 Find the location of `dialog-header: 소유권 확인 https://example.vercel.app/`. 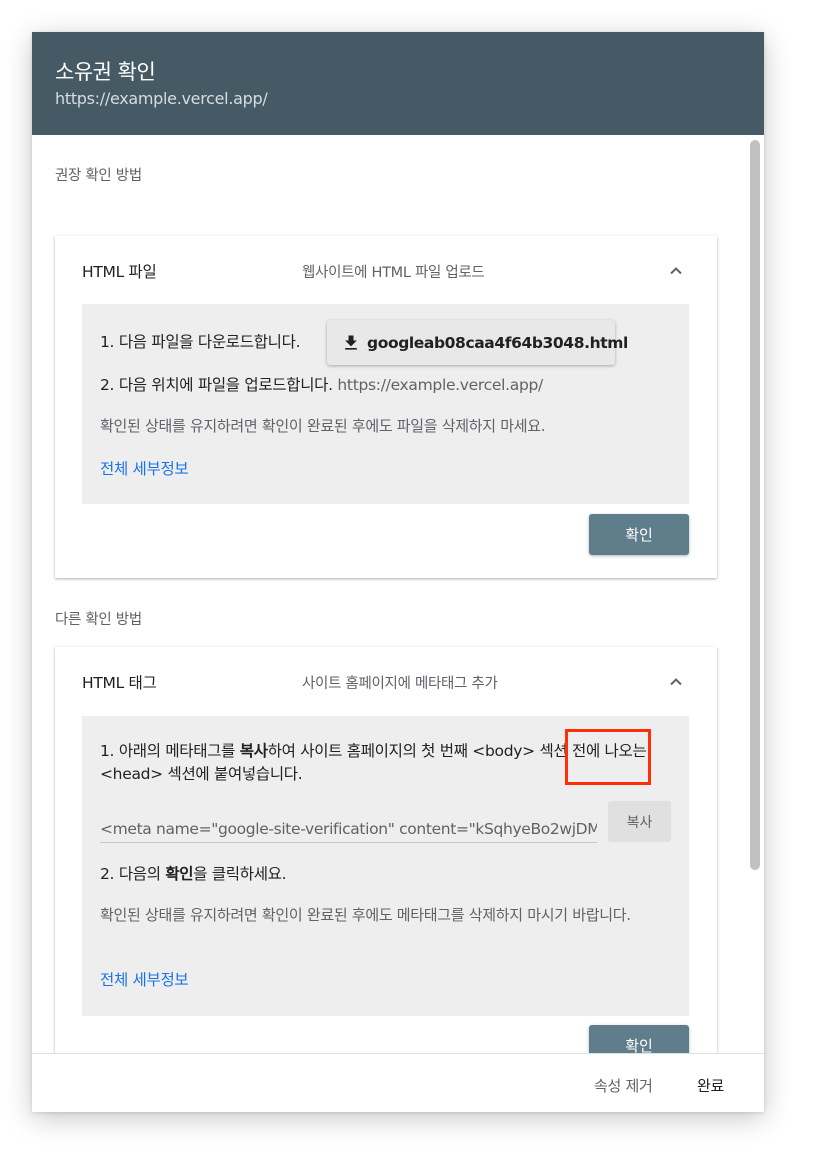

dialog-header: 소유권 확인 https://example.vercel.app/ is located at coordinates (398, 83).